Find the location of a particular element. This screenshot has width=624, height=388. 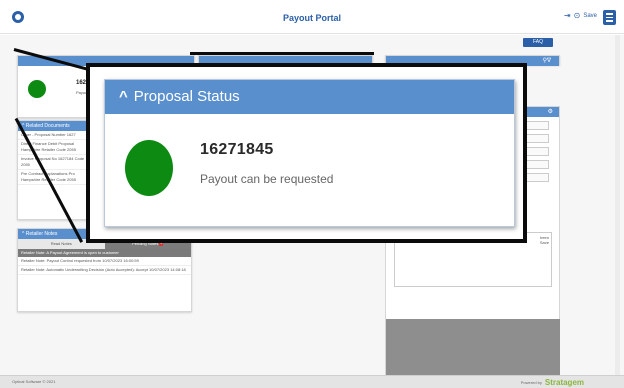

gear-icon: ⚙ is located at coordinates (550, 112).